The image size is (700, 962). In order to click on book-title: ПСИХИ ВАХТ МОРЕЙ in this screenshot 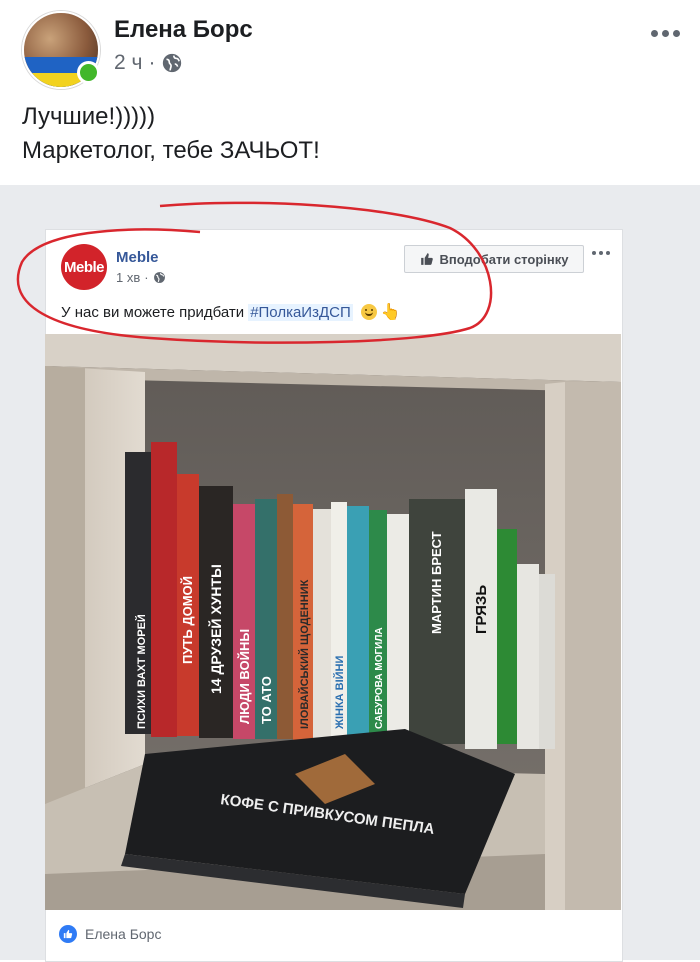, I will do `click(141, 671)`.